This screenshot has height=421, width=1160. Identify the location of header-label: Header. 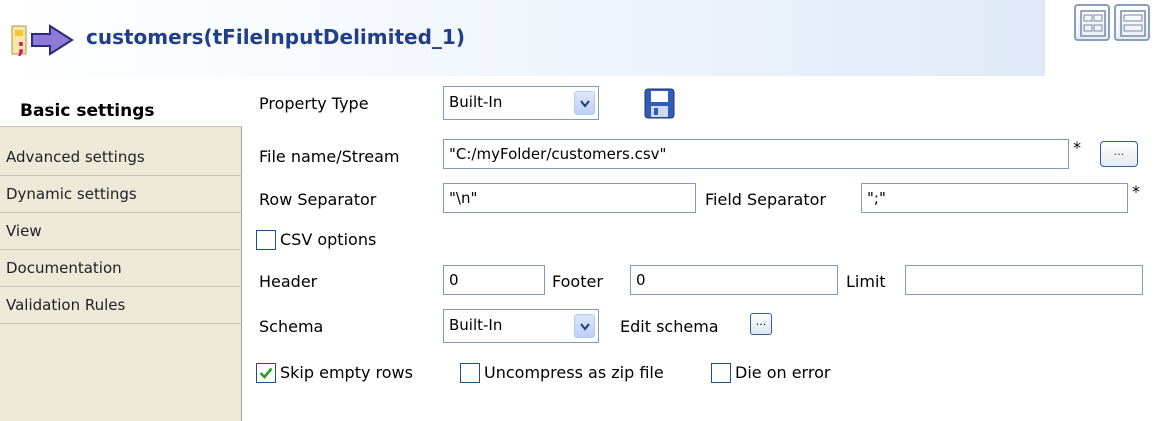
(288, 281).